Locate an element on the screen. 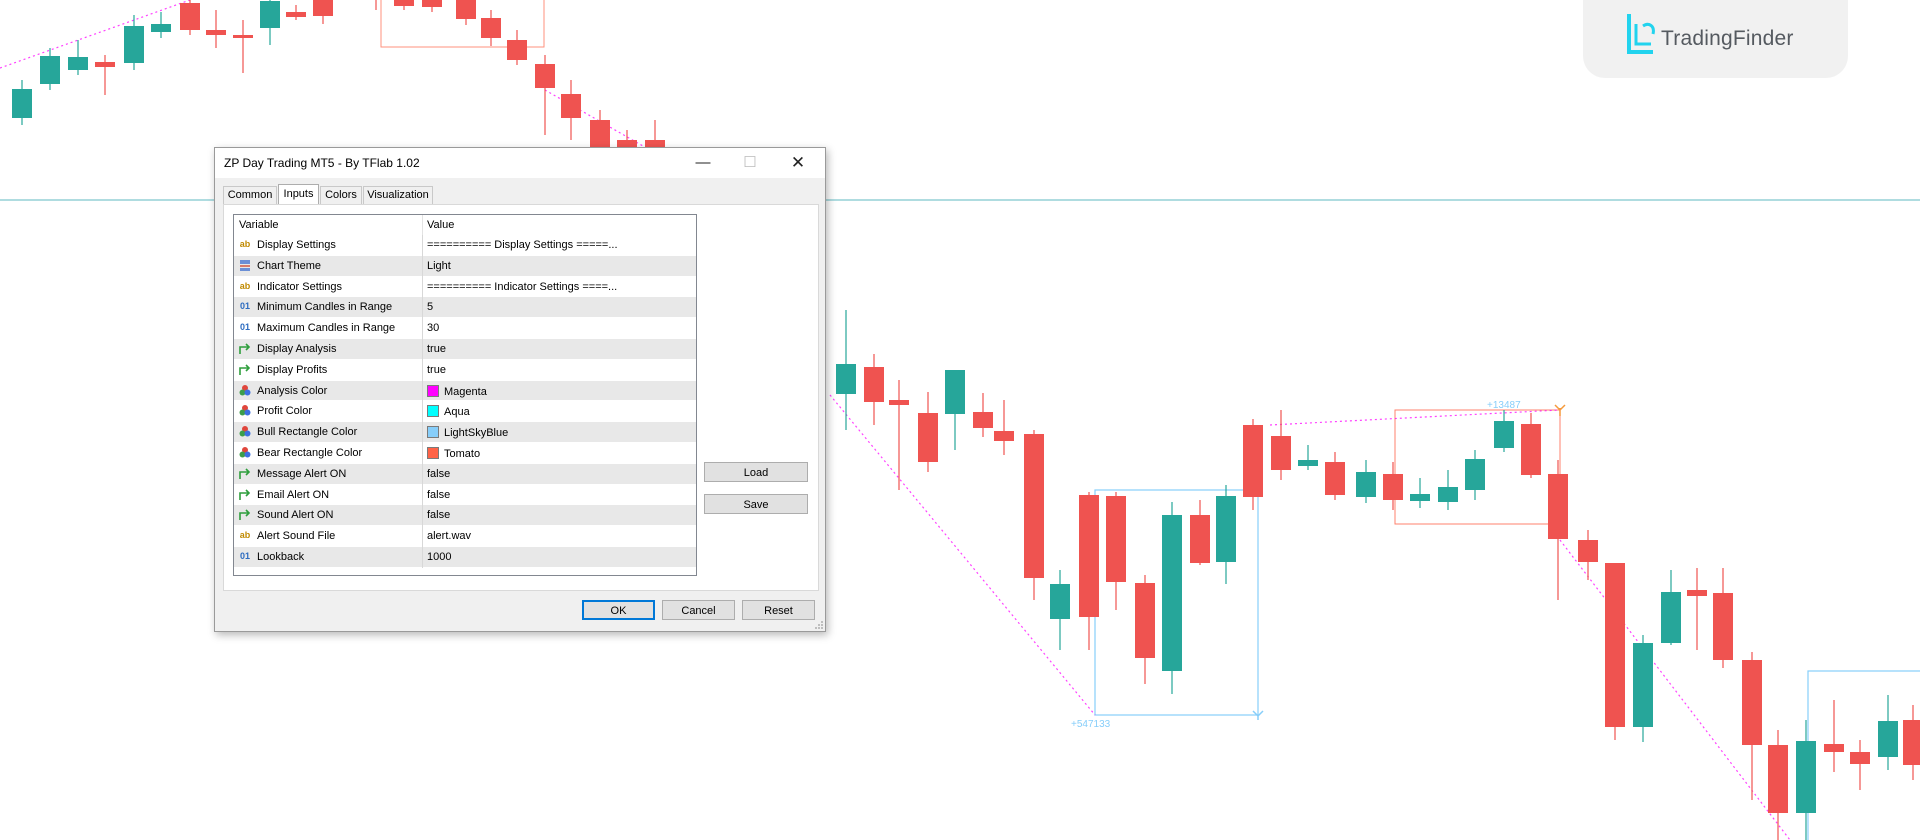 The width and height of the screenshot is (1920, 840). variable-value: alert.wav is located at coordinates (558, 536).